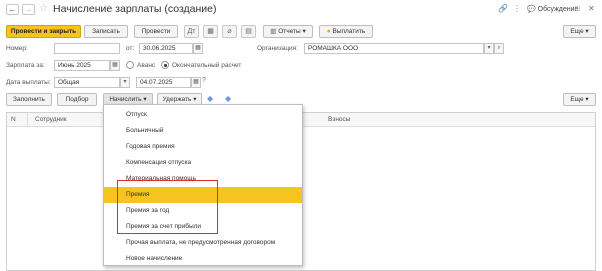 The image size is (602, 271). Describe the element at coordinates (204, 80) in the screenshot. I see `help-icon: ?` at that location.